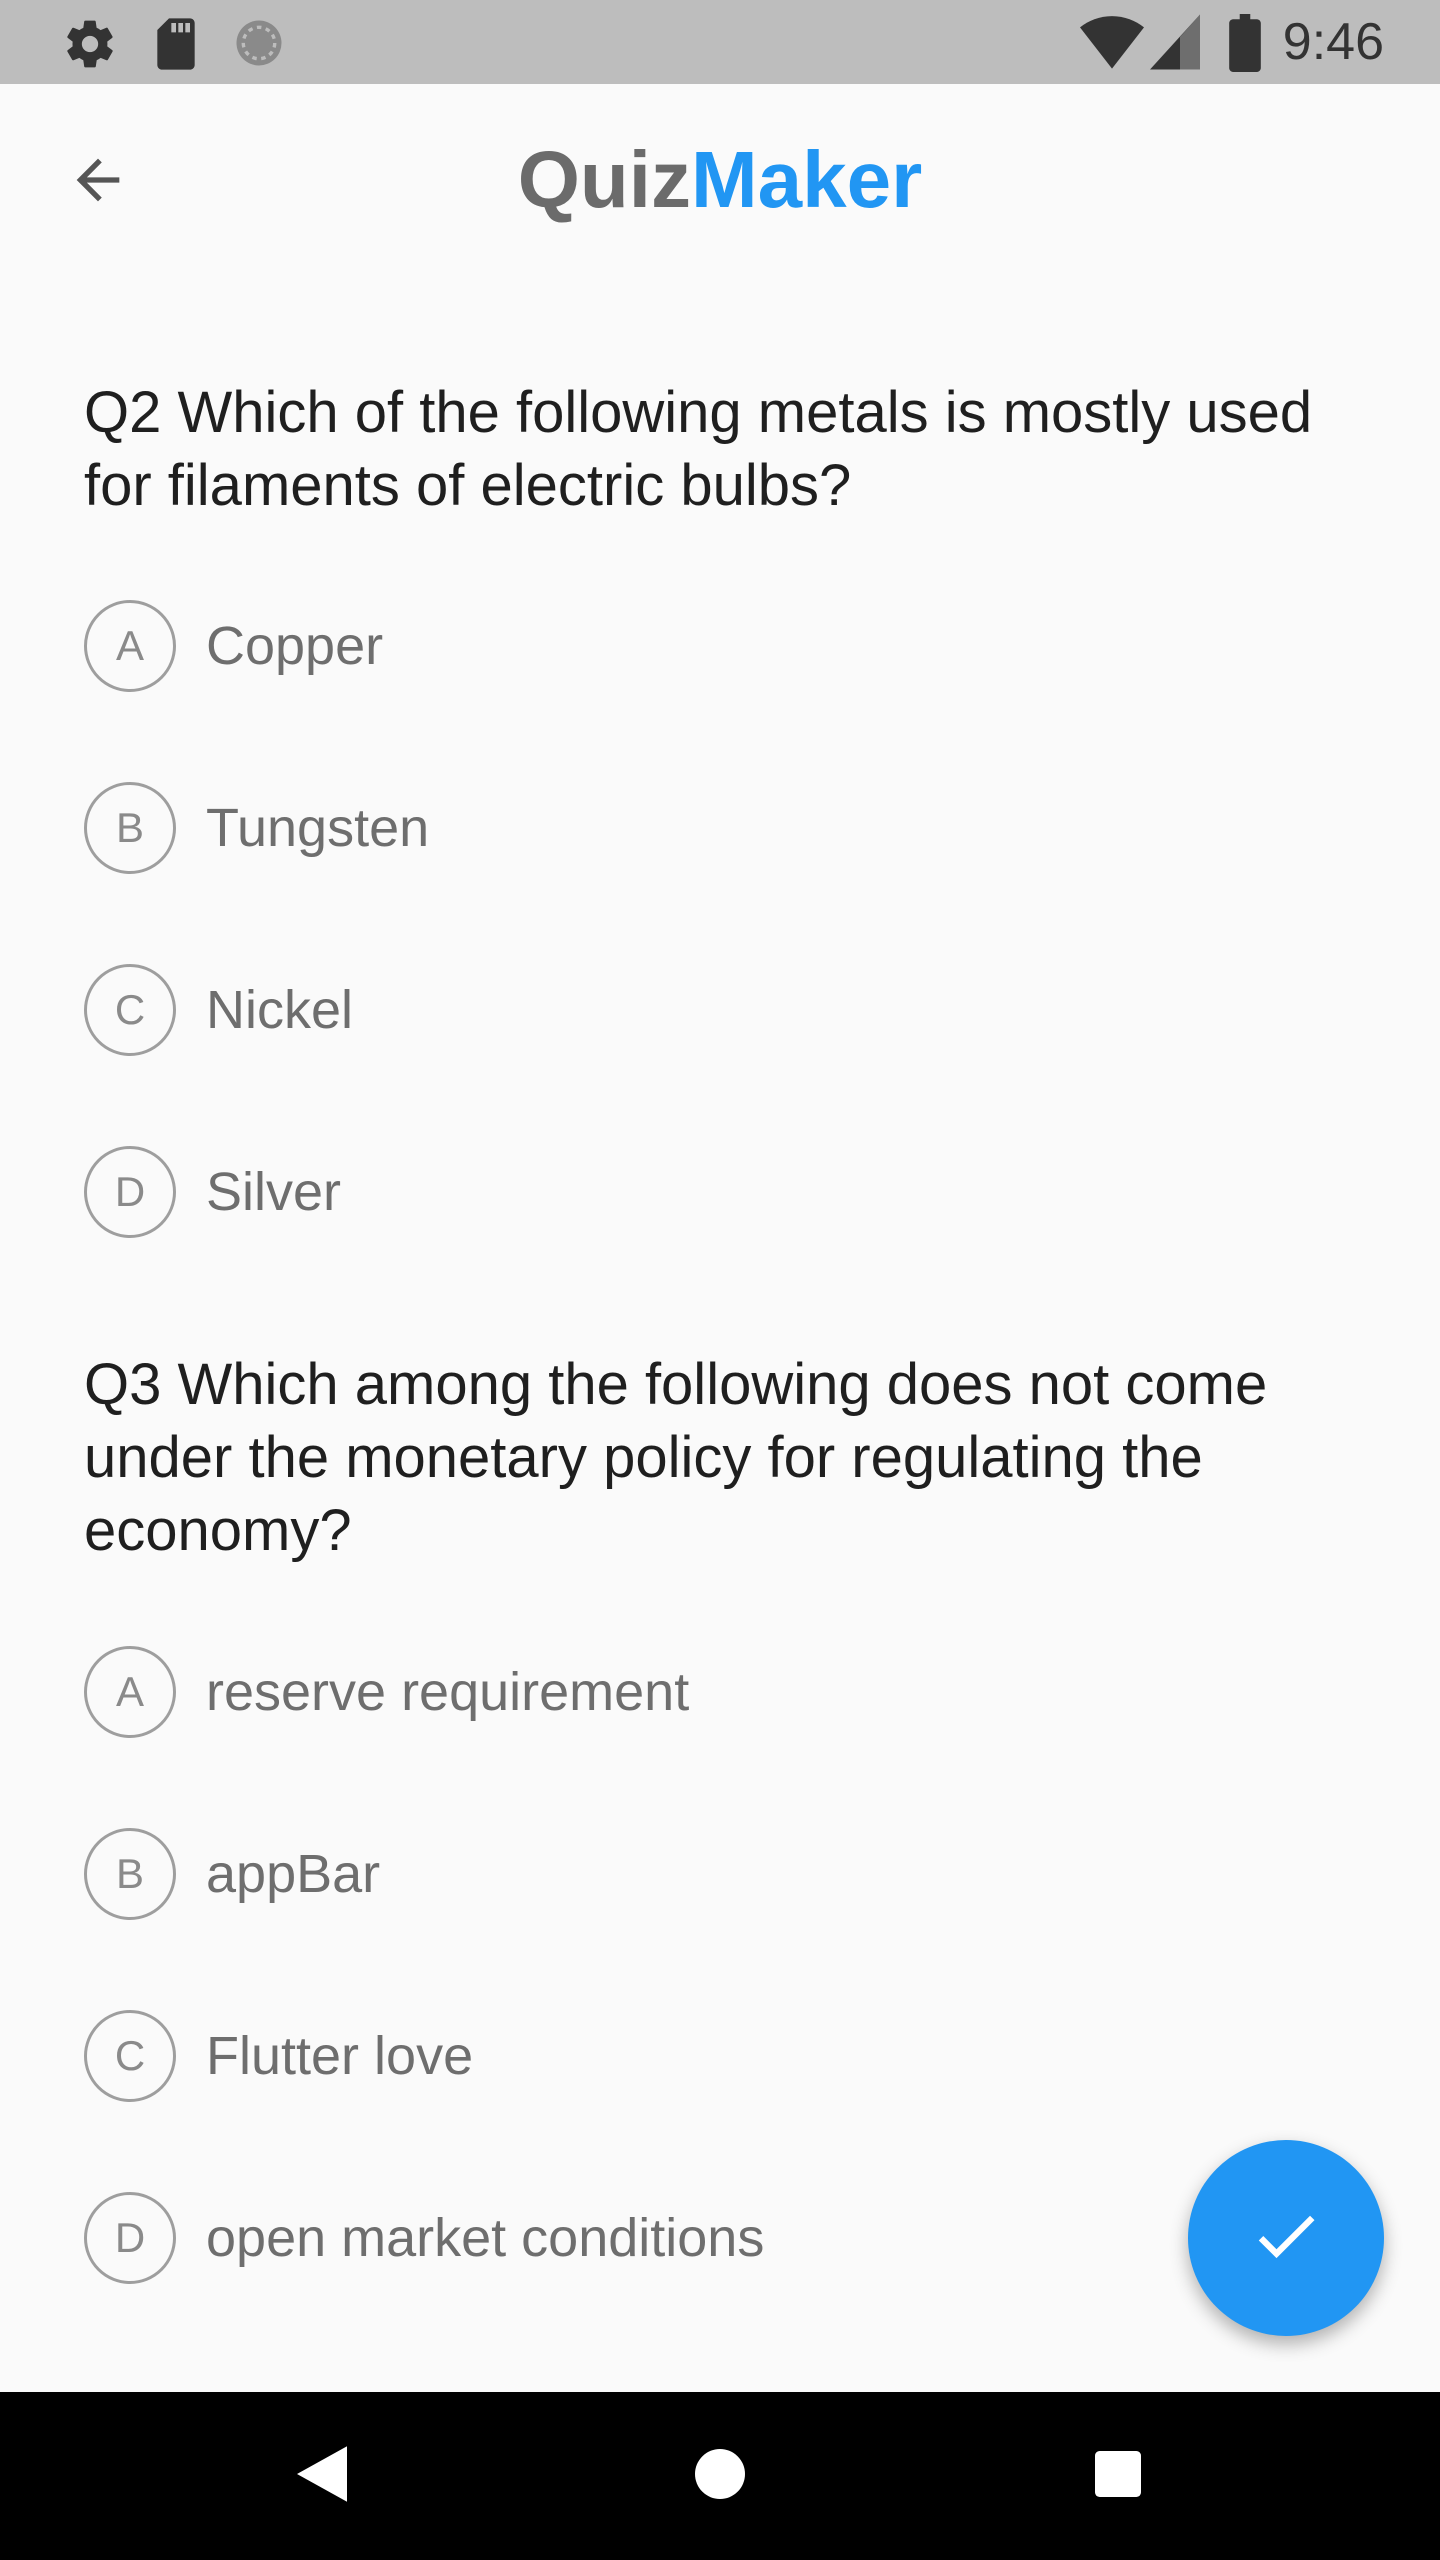 The width and height of the screenshot is (1440, 2560). I want to click on option-label: appBar, so click(293, 1874).